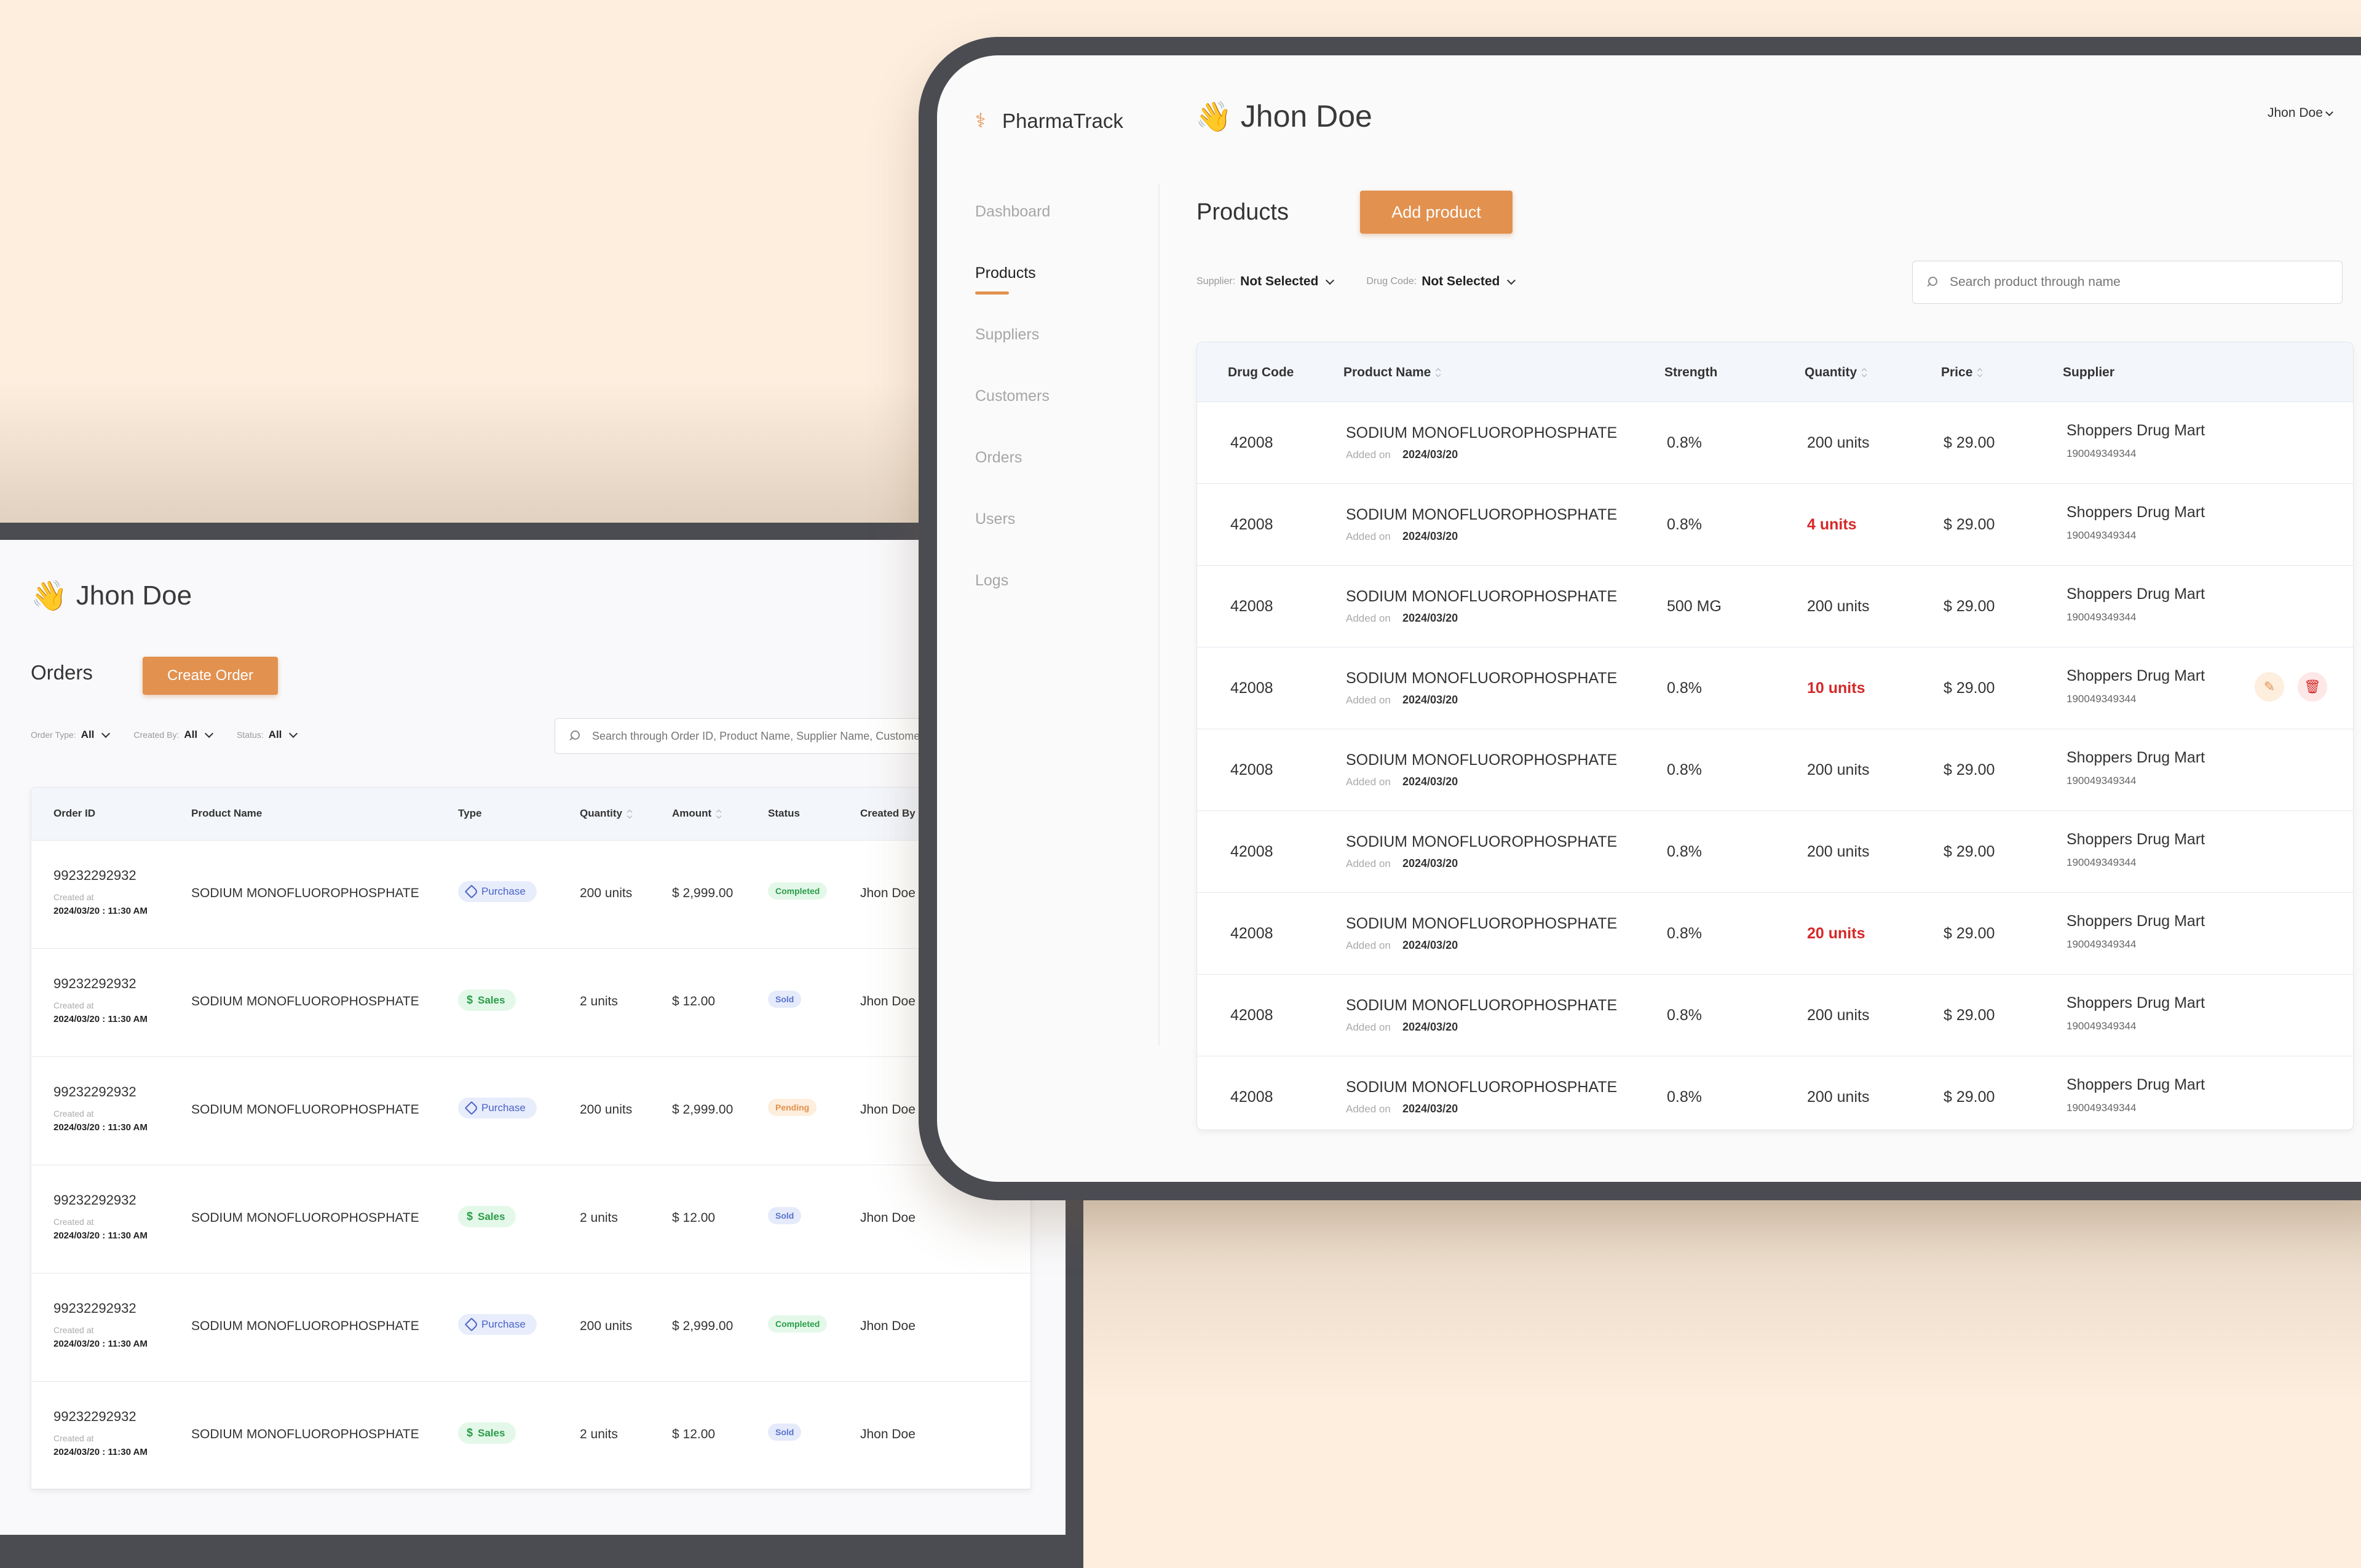  Describe the element at coordinates (785, 1215) in the screenshot. I see `status-badge: Sold` at that location.